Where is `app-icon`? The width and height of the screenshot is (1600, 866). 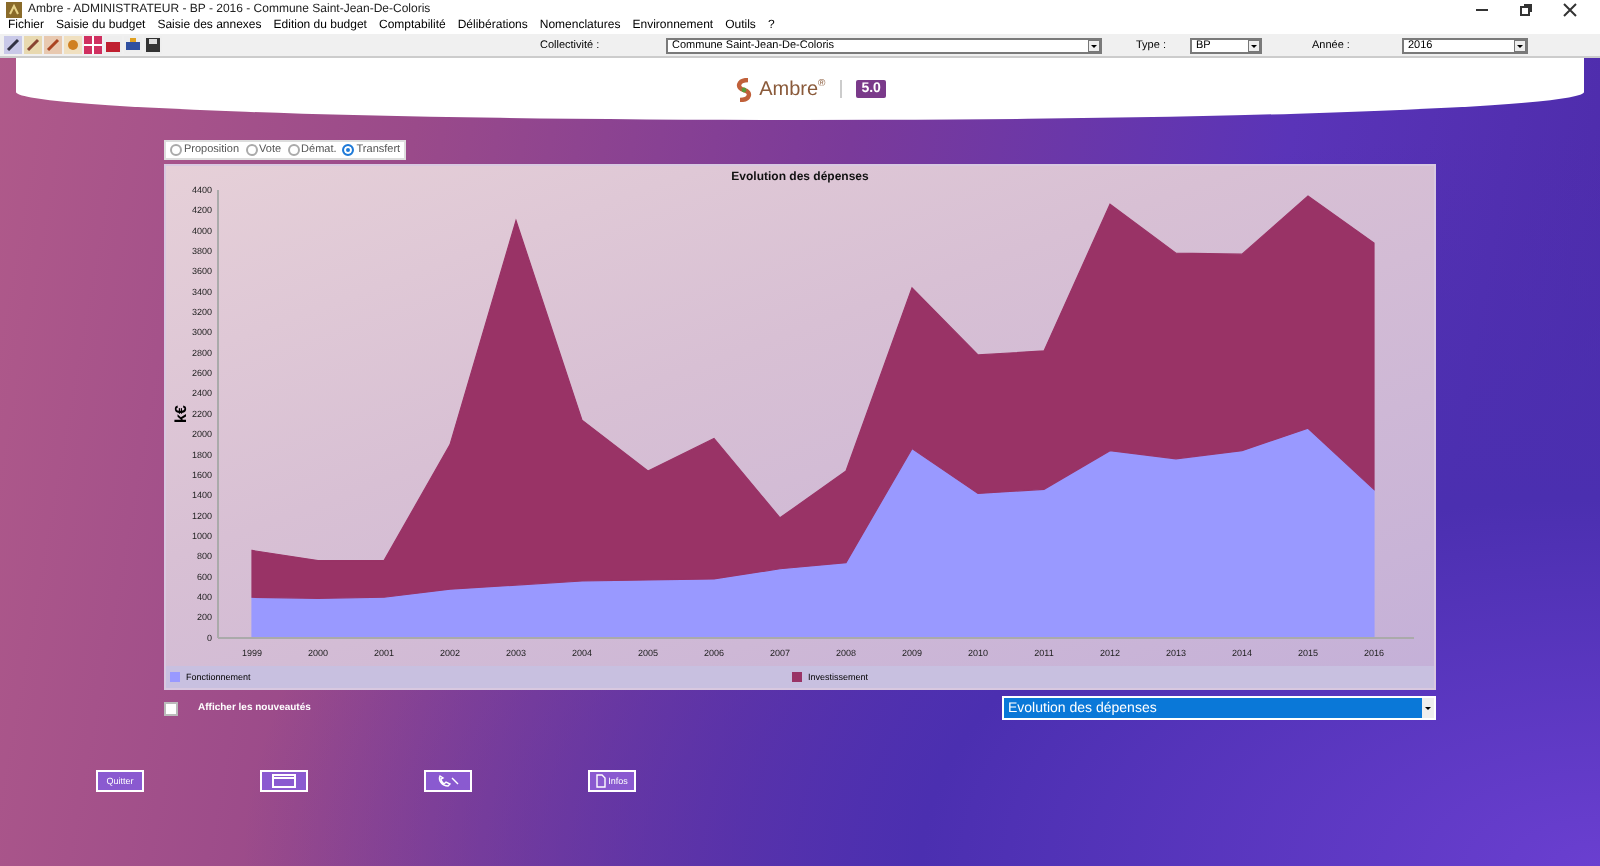 app-icon is located at coordinates (14, 9).